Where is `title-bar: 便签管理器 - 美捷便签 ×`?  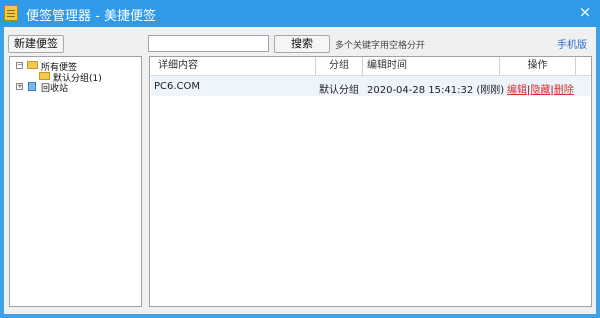
title-bar: 便签管理器 - 美捷便签 × is located at coordinates (300, 13).